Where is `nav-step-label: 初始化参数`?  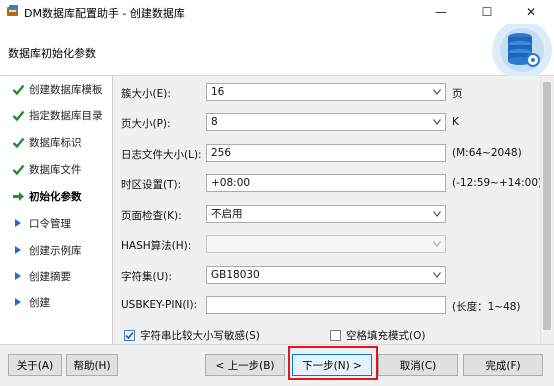 nav-step-label: 初始化参数 is located at coordinates (55, 197).